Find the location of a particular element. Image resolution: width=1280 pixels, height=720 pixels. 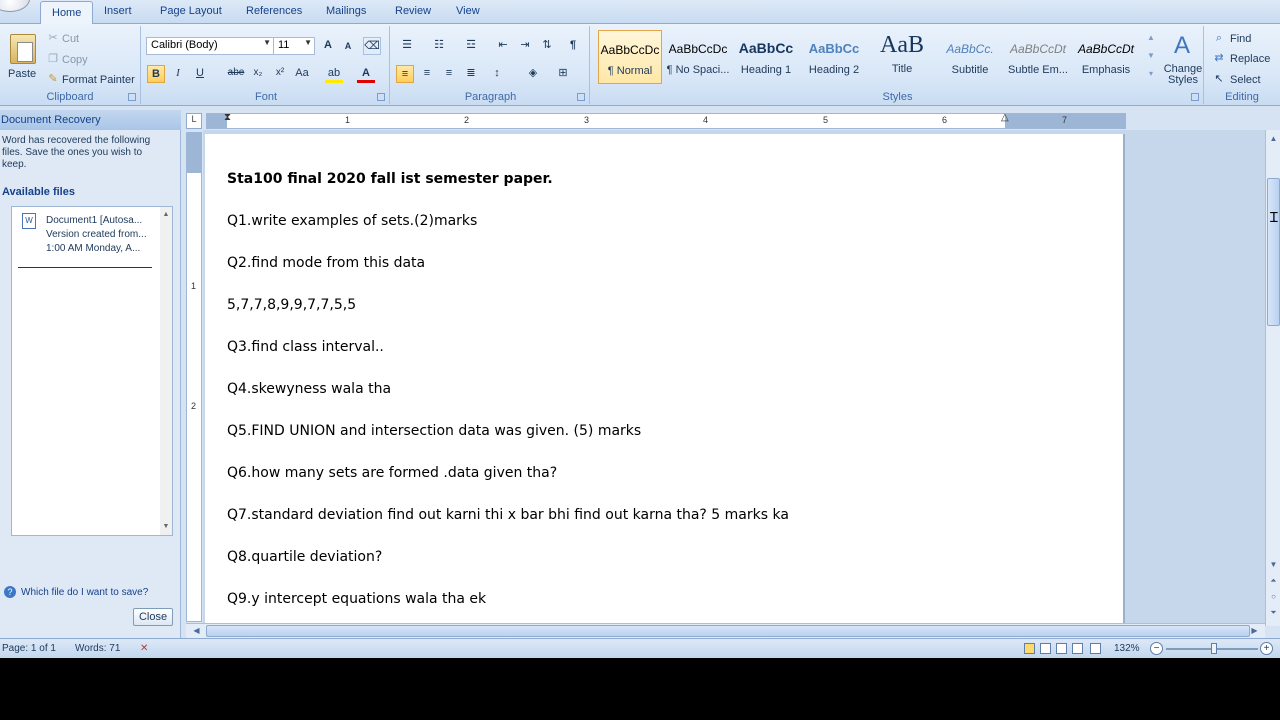

tab-insert: Insert is located at coordinates (118, 11).